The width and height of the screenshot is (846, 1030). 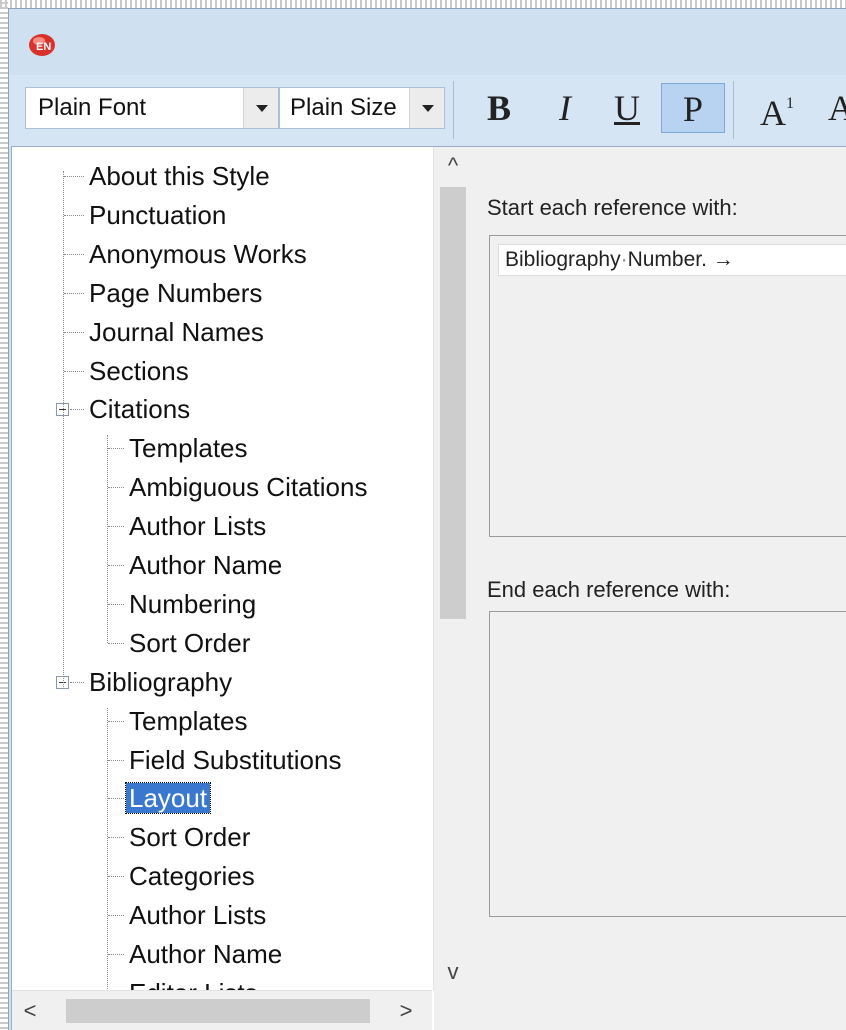 I want to click on tree-item: Sections, so click(x=139, y=371).